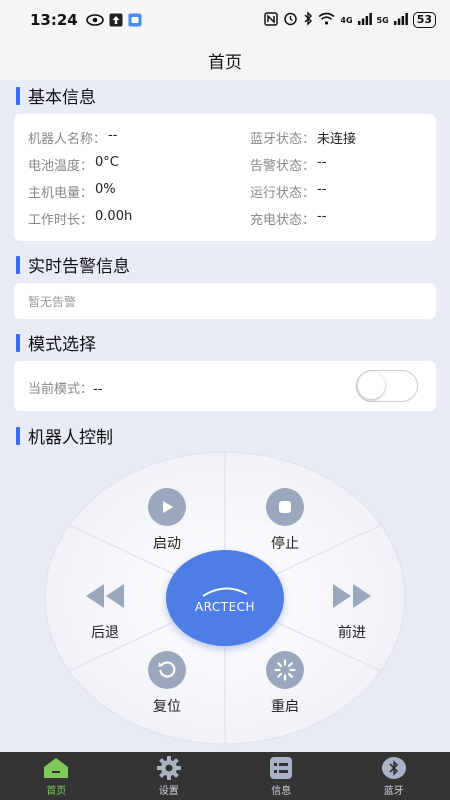 Image resolution: width=450 pixels, height=800 pixels. I want to click on status-time: 13:24, so click(54, 20).